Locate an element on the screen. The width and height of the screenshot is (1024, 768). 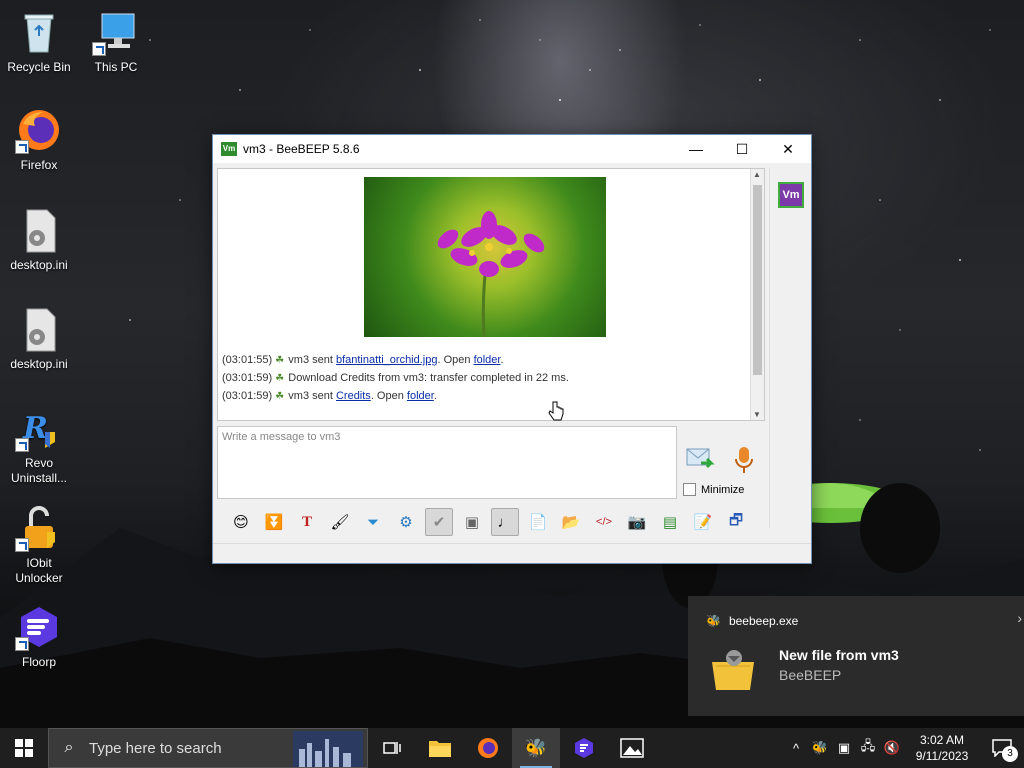
floorp-icon is located at coordinates (39, 627).